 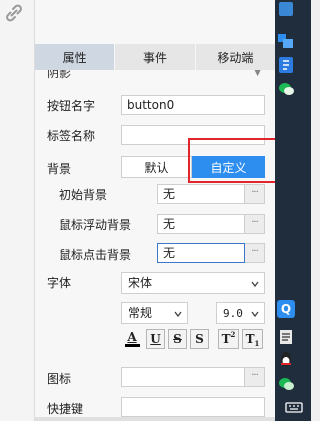 What do you see at coordinates (59, 379) in the screenshot?
I see `icon-label: 图标` at bounding box center [59, 379].